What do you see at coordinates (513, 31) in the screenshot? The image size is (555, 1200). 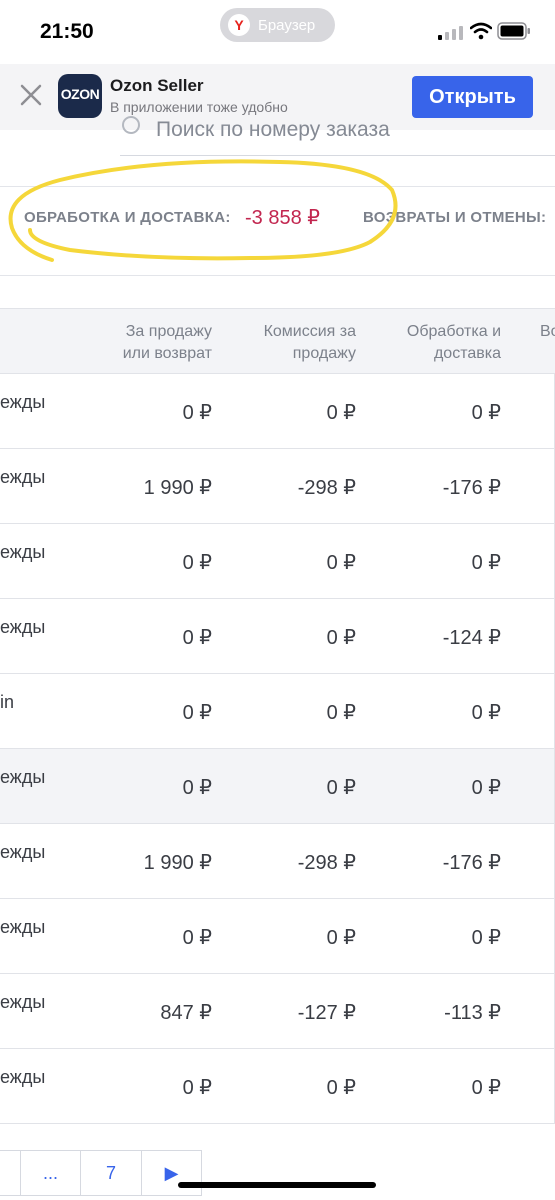 I see `battery-icon` at bounding box center [513, 31].